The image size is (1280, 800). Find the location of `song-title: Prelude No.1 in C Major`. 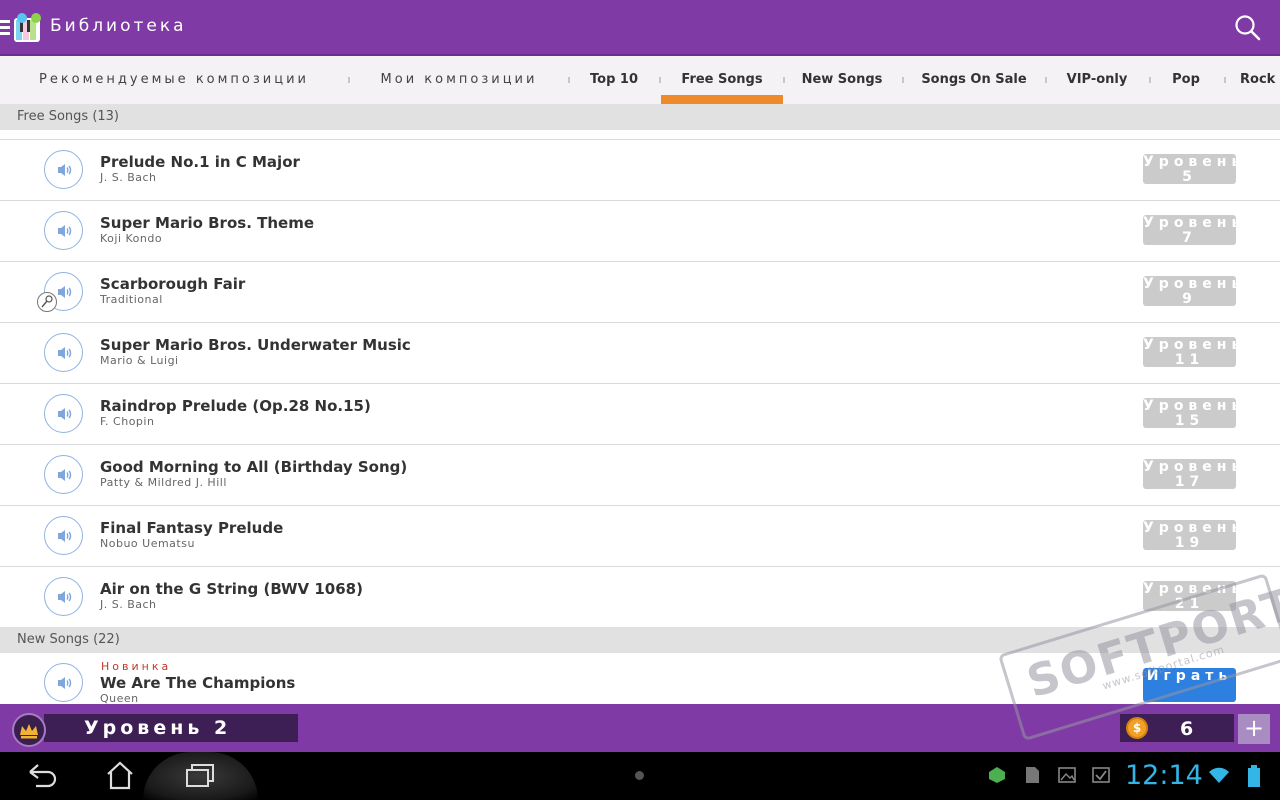

song-title: Prelude No.1 in C Major is located at coordinates (200, 162).